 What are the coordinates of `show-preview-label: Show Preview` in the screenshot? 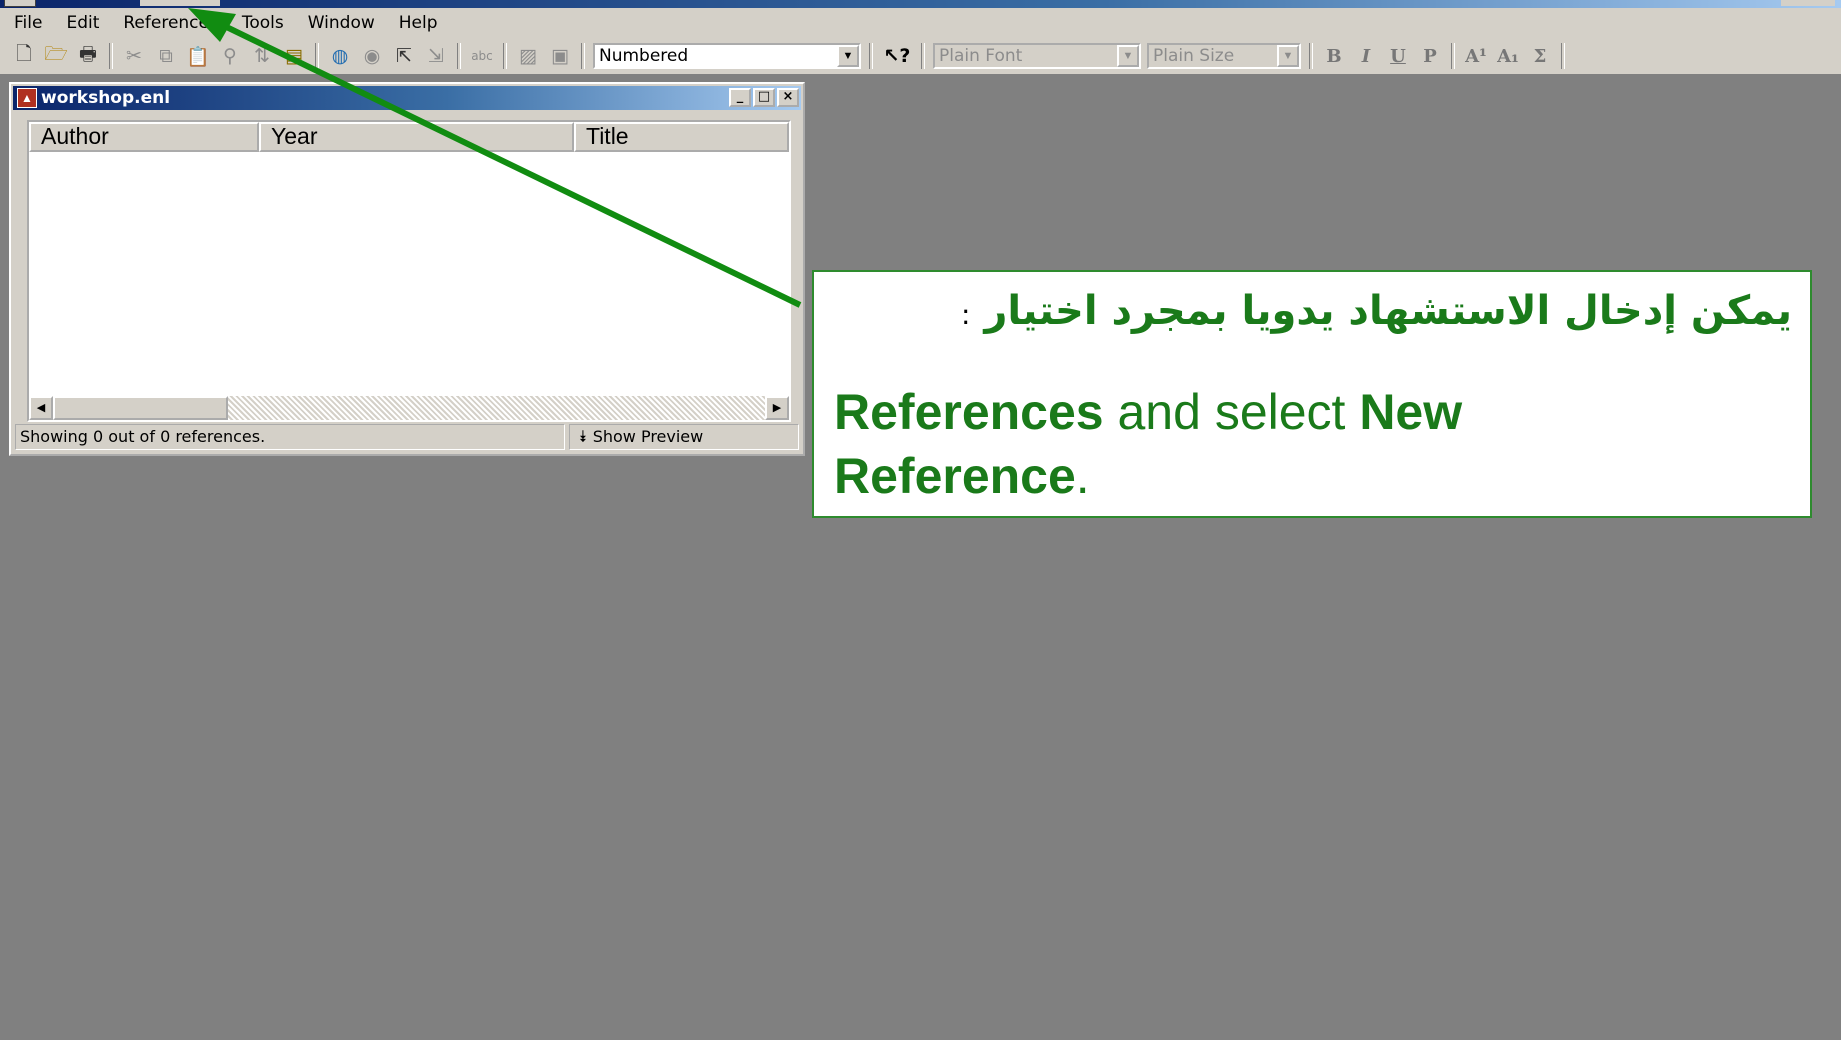 It's located at (648, 436).